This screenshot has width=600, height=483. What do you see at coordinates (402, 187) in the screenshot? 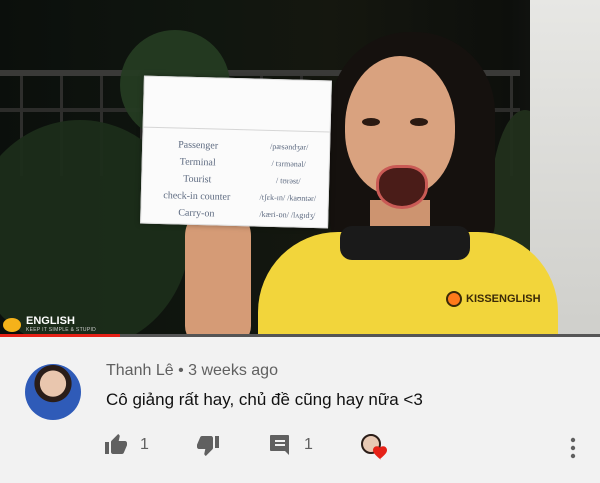
I see `presenter-mouth` at bounding box center [402, 187].